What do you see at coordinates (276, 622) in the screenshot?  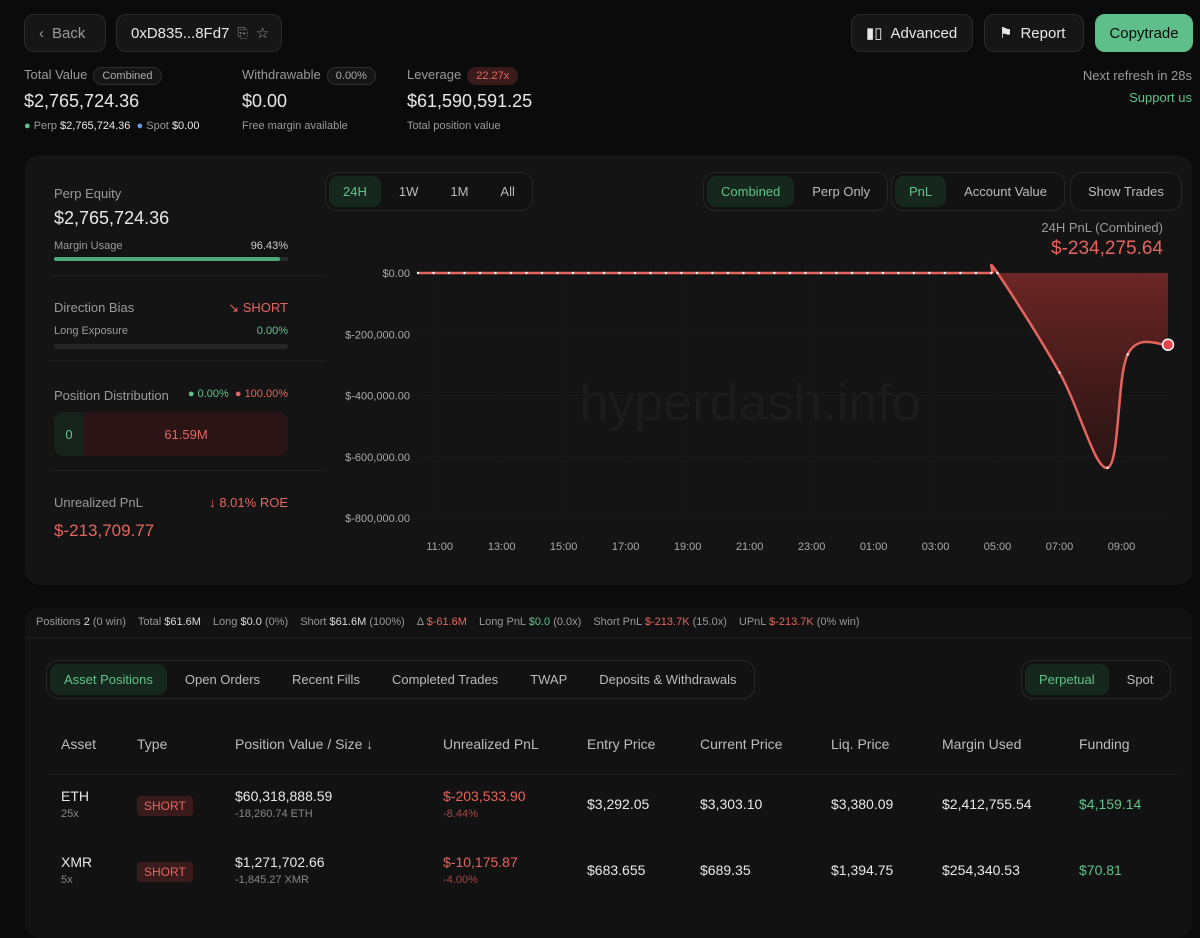 I see `long-sub: (0%)` at bounding box center [276, 622].